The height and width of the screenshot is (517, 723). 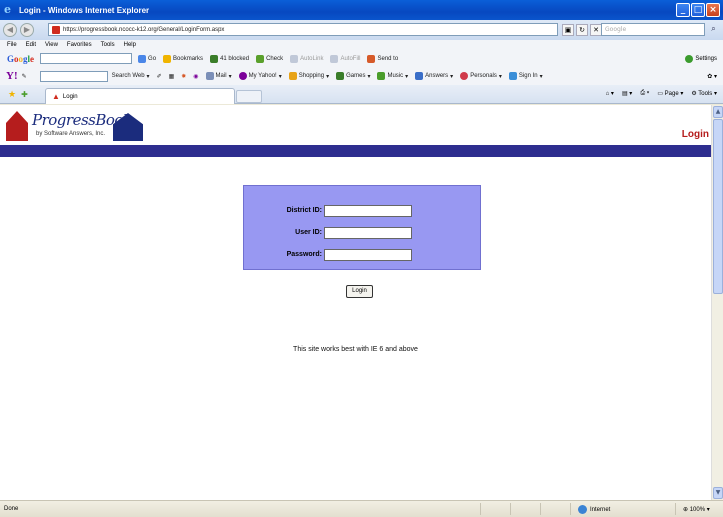 I want to click on user-id-row: User ID:, so click(x=363, y=234).